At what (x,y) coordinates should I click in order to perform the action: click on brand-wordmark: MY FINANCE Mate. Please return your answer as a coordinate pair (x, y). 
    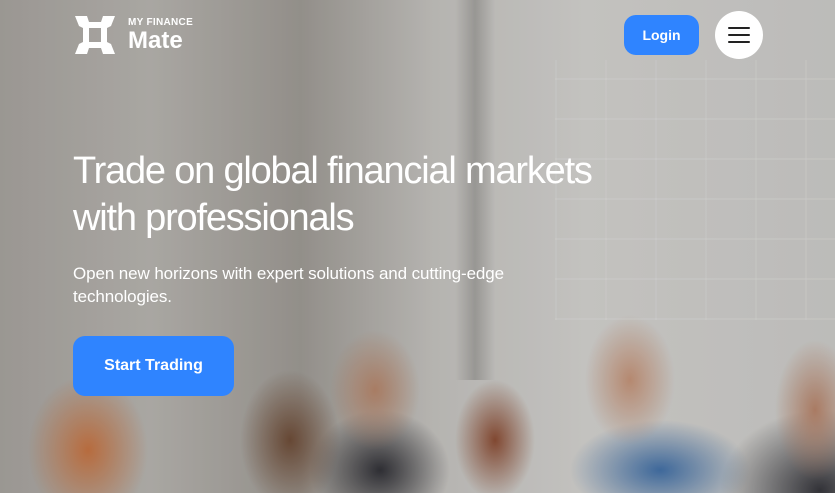
    Looking at the image, I should click on (161, 35).